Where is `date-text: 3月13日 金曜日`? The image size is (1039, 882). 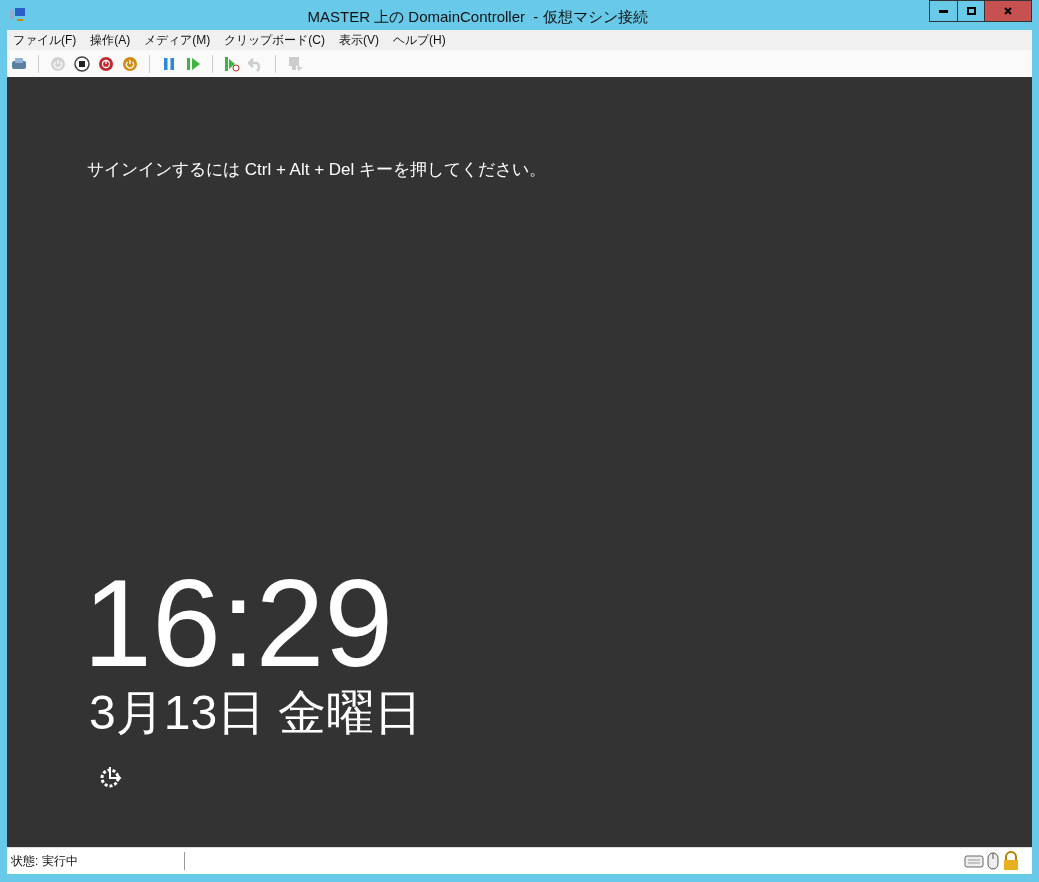
date-text: 3月13日 金曜日 is located at coordinates (256, 713).